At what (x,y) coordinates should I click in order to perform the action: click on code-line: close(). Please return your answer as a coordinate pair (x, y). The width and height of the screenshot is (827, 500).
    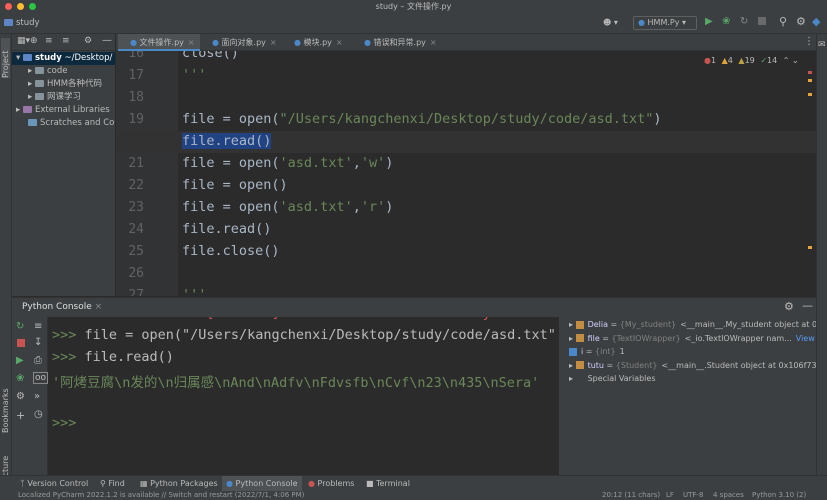
    Looking at the image, I should click on (210, 56).